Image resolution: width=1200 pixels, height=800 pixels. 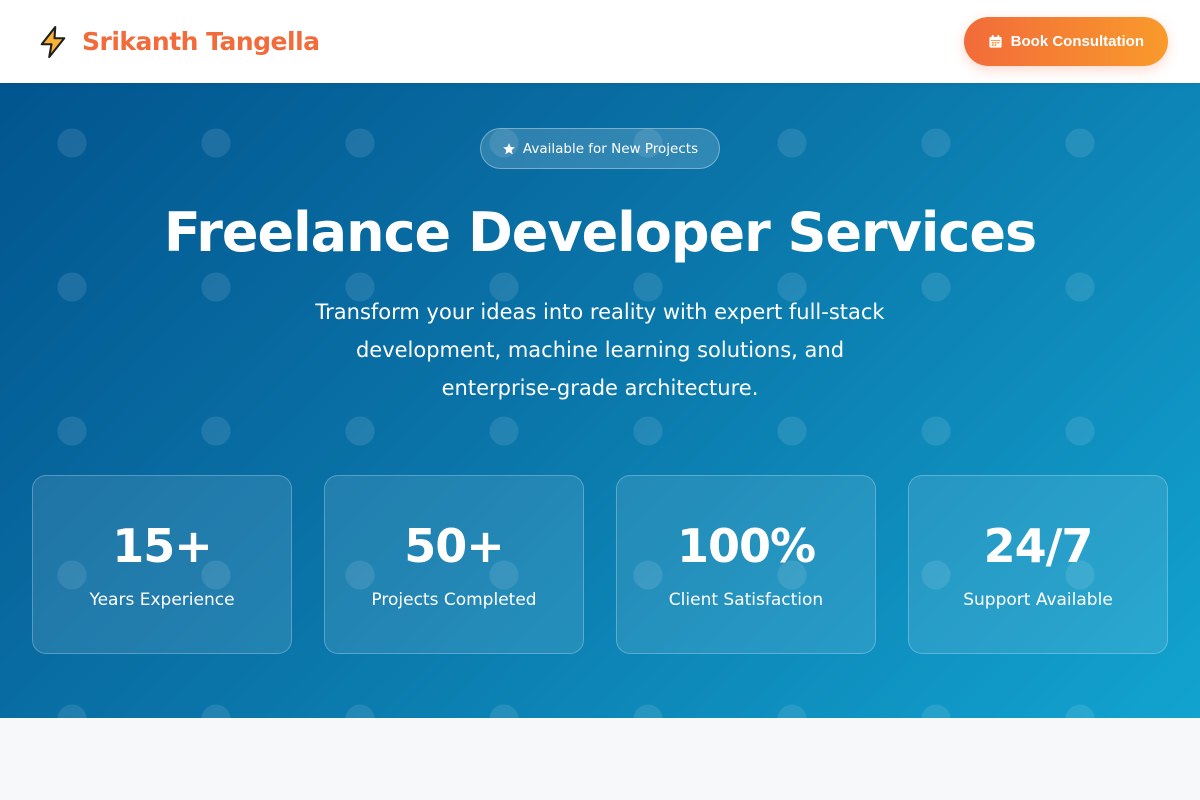 What do you see at coordinates (454, 600) in the screenshot?
I see `stat-label: Projects Completed` at bounding box center [454, 600].